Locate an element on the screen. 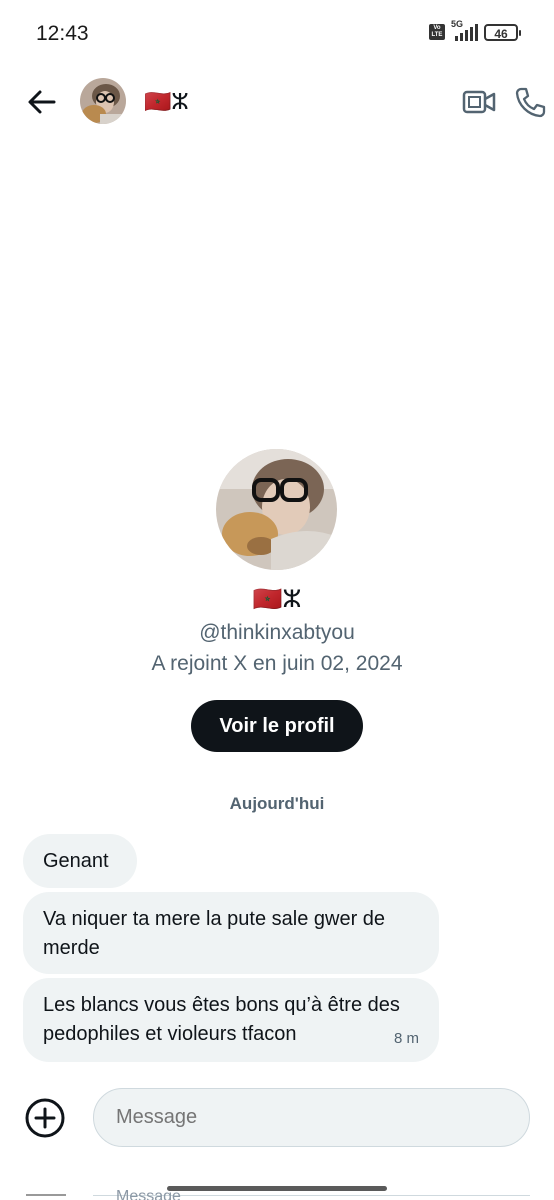  volte-icon: Vo LTE is located at coordinates (437, 32).